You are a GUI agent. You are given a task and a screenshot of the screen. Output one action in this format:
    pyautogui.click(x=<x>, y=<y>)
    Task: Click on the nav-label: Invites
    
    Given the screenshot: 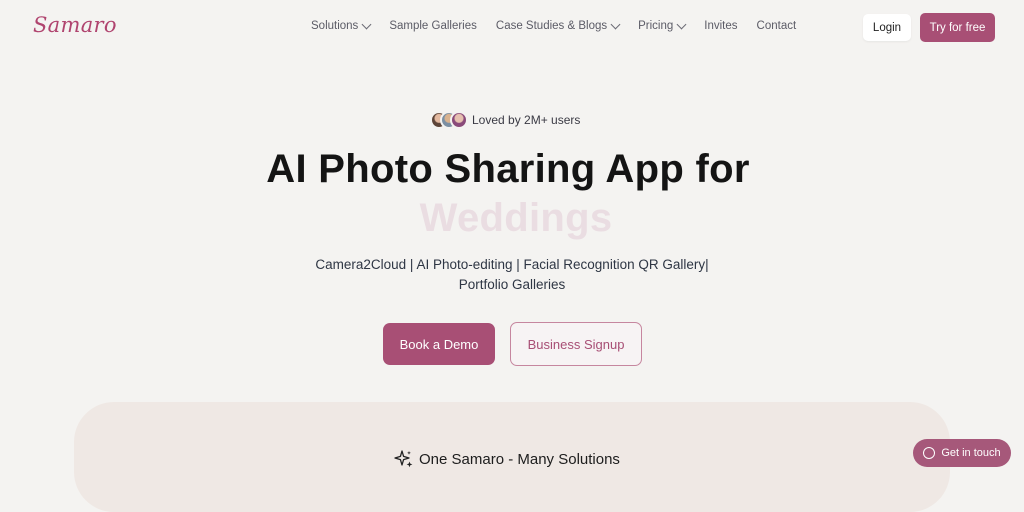 What is the action you would take?
    pyautogui.click(x=721, y=26)
    